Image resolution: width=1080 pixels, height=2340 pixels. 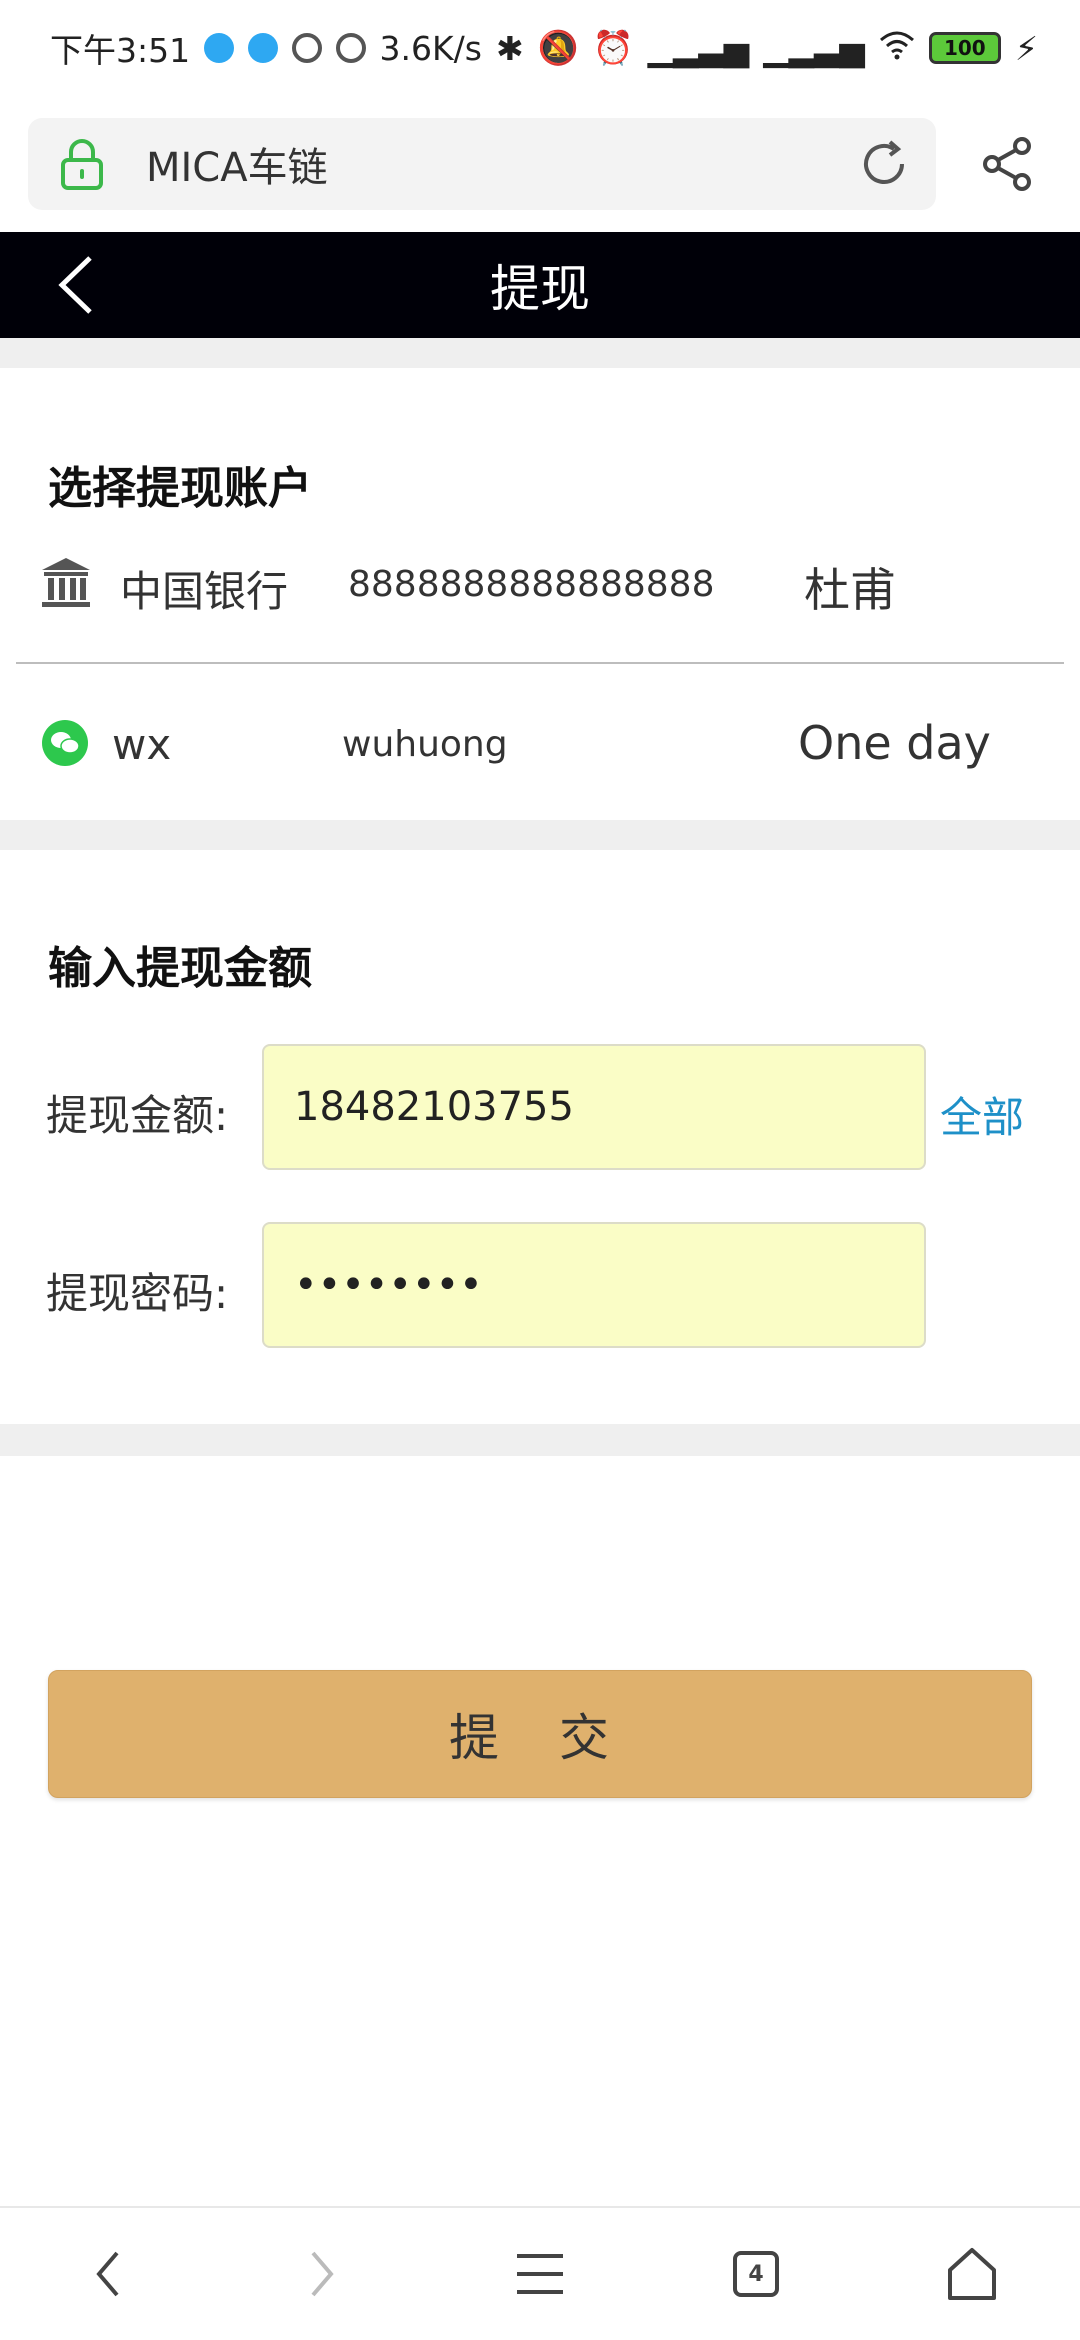 I want to click on wechat-icon, so click(x=65, y=743).